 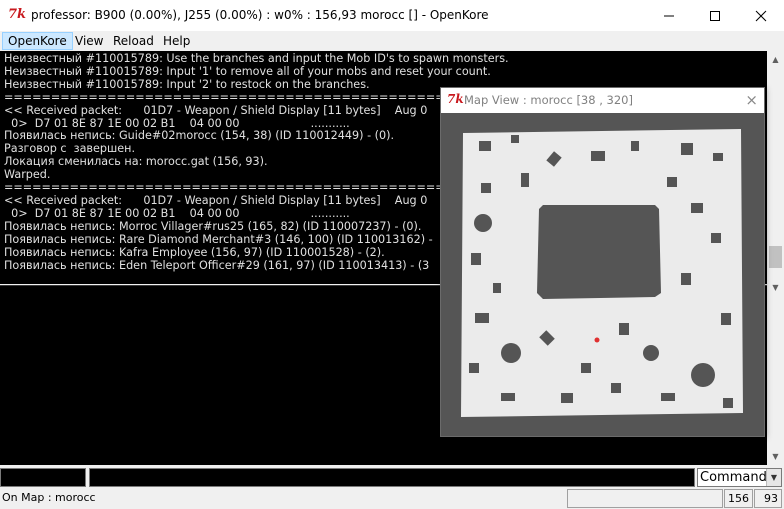 I want to click on scroll-divider, so click(x=775, y=288).